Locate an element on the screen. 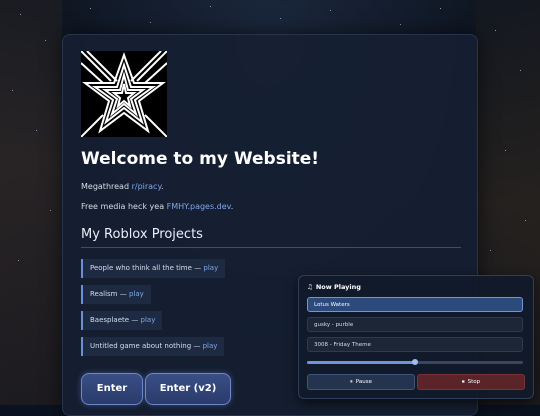 The width and height of the screenshot is (540, 416). project-item: Untitled game about nothing — play is located at coordinates (153, 346).